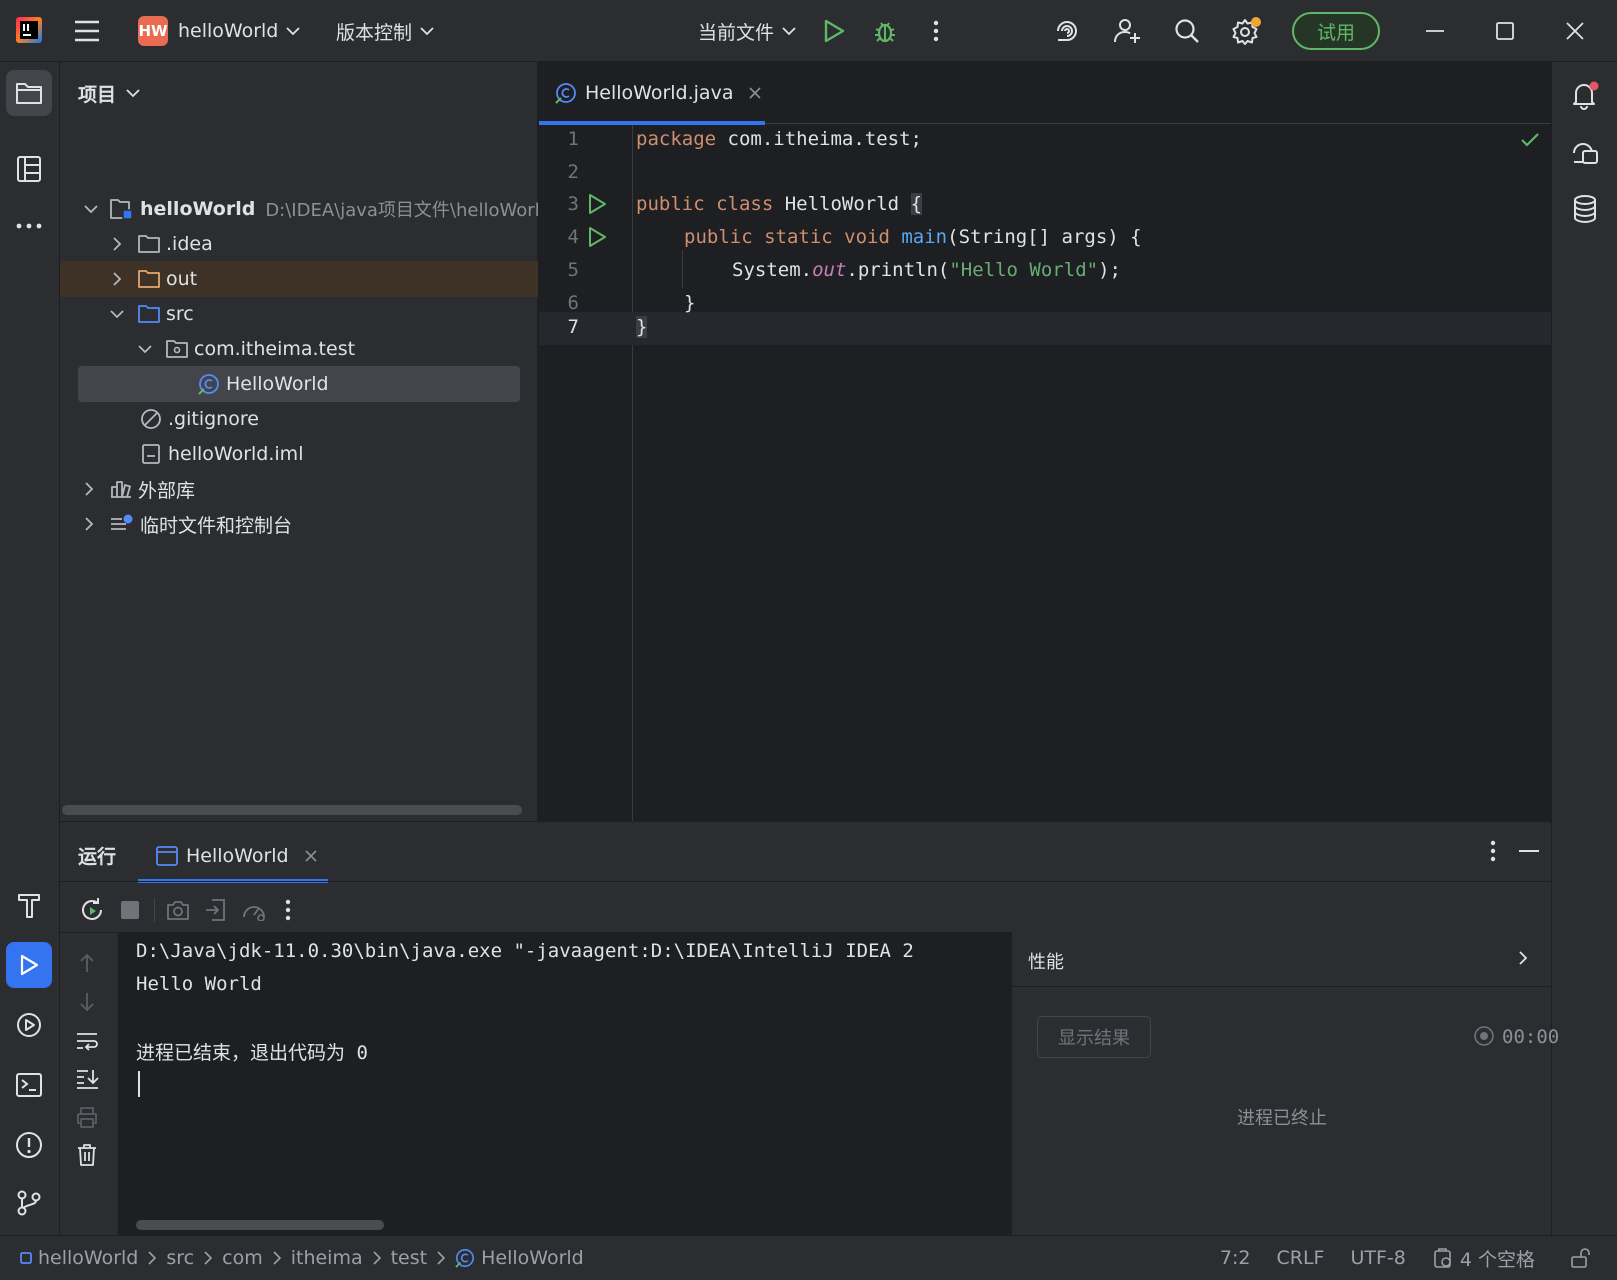  What do you see at coordinates (779, 204) in the screenshot?
I see `code-text: public class HelloWorld {` at bounding box center [779, 204].